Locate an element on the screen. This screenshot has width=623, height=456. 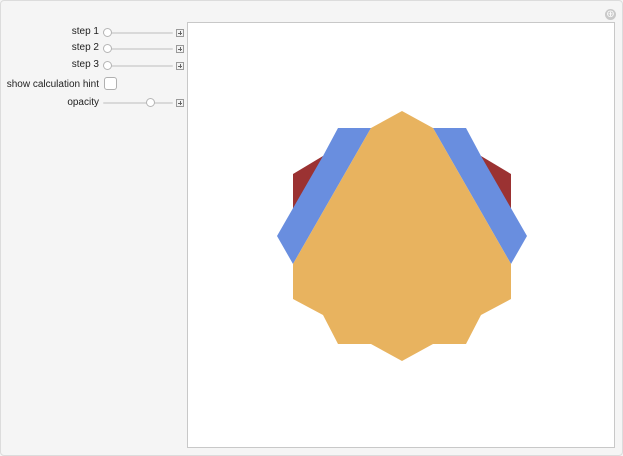
step2-slider is located at coordinates (138, 49).